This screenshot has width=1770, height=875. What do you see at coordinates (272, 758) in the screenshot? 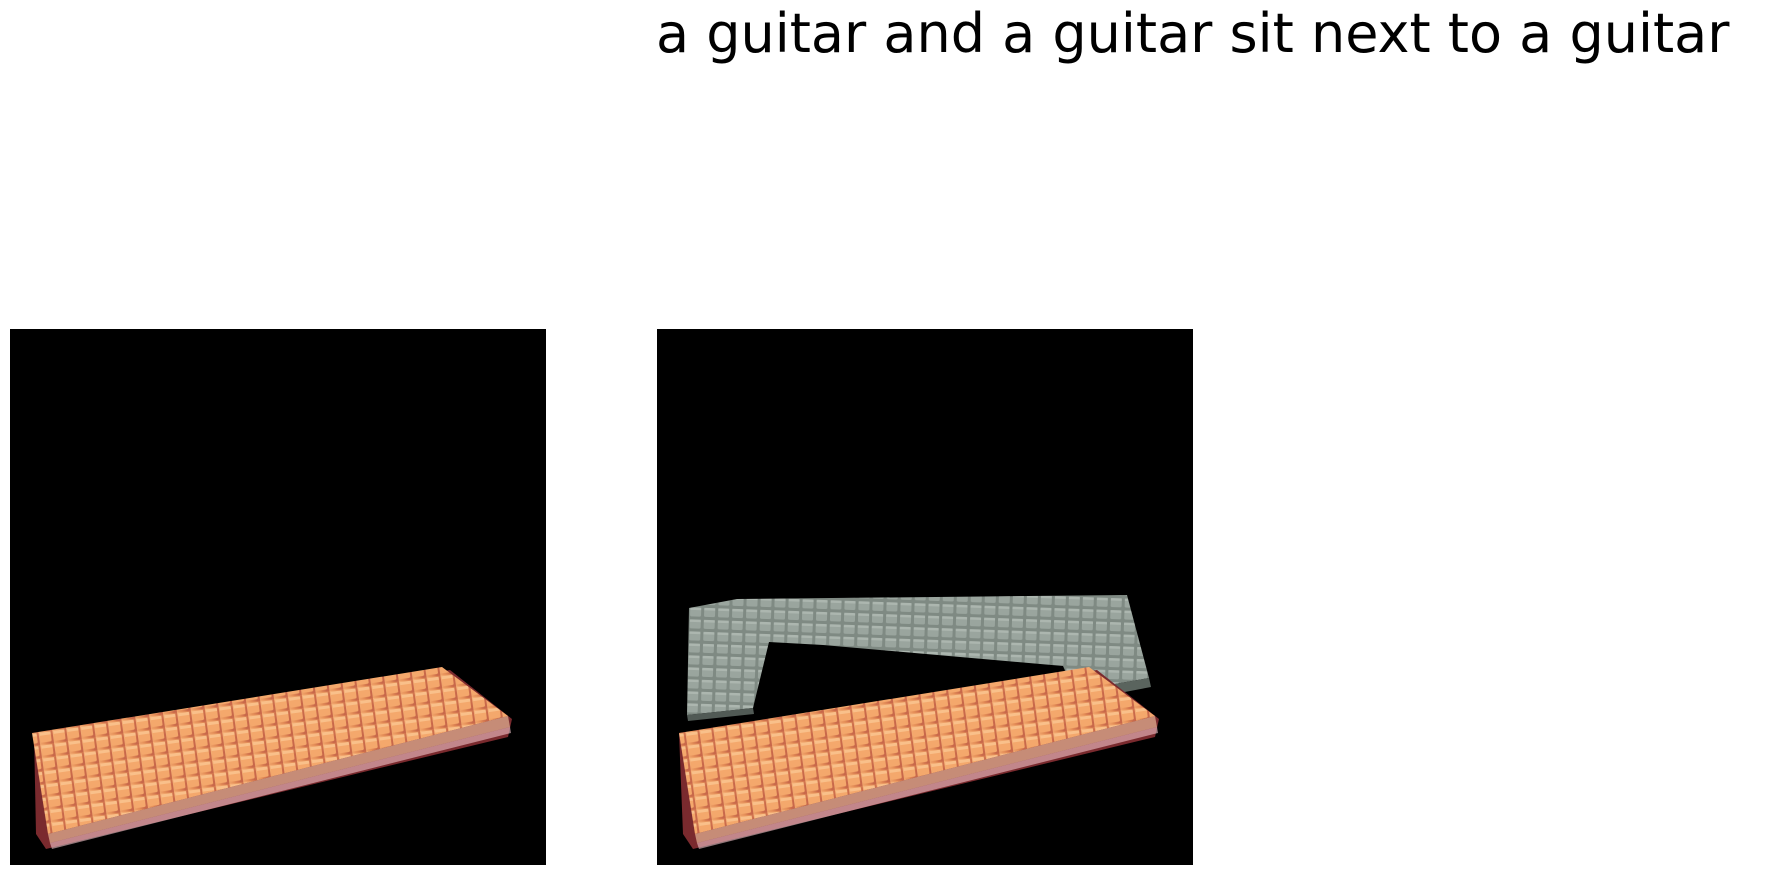
I see `input-render-image` at bounding box center [272, 758].